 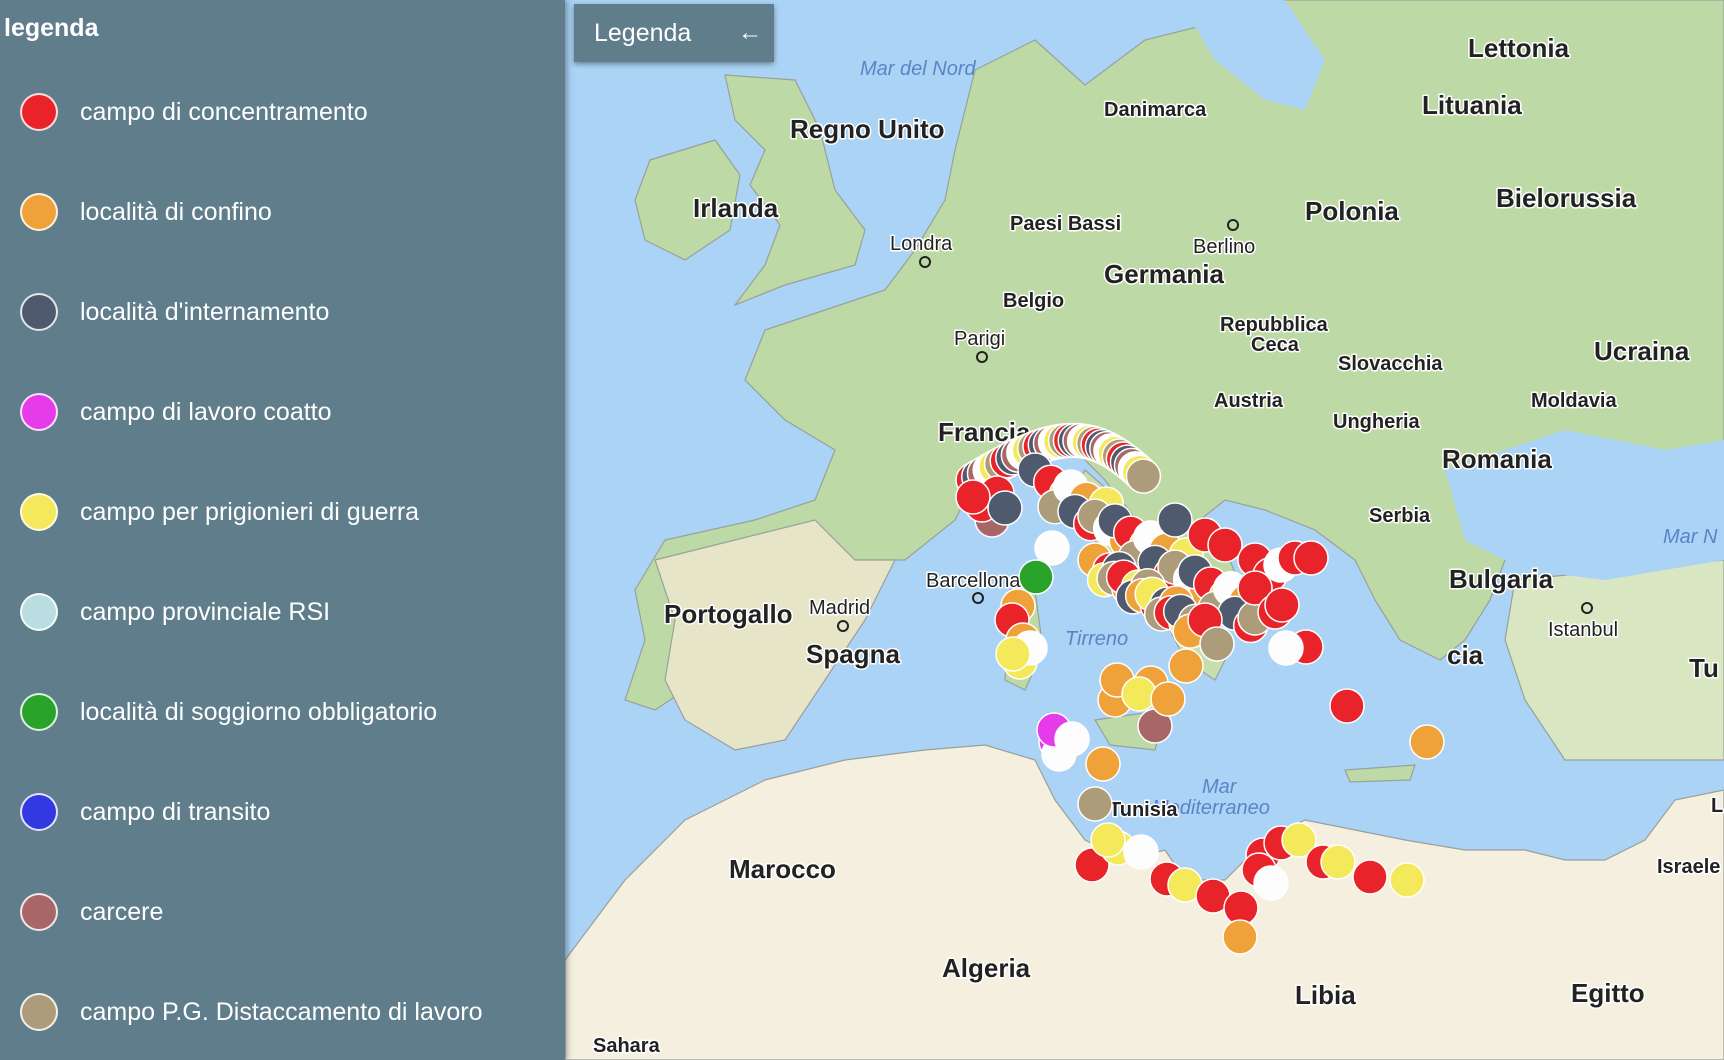 What do you see at coordinates (1065, 224) in the screenshot?
I see `country-label: Paesi Bassi` at bounding box center [1065, 224].